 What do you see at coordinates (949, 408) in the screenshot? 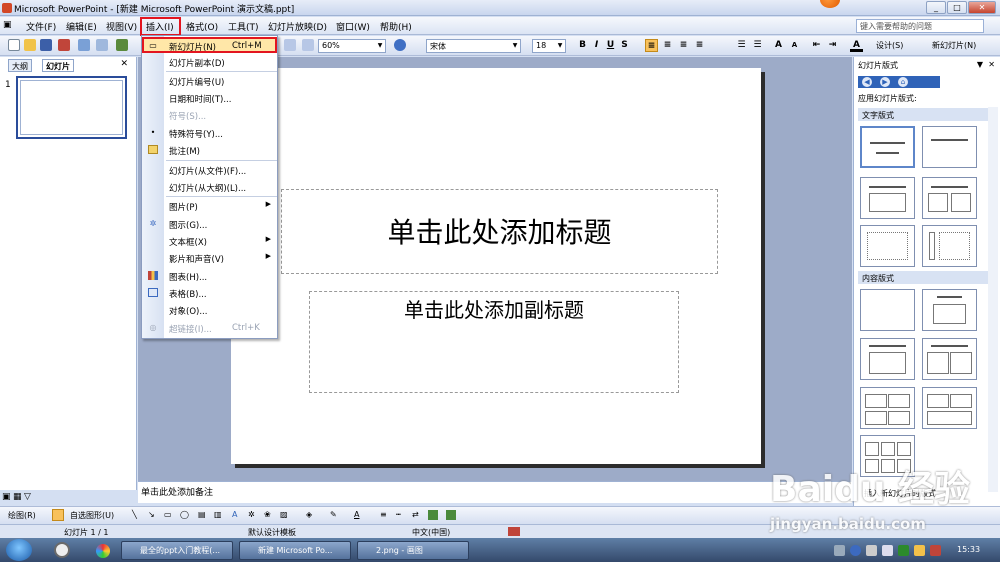
I see `layout-content-over` at bounding box center [949, 408].